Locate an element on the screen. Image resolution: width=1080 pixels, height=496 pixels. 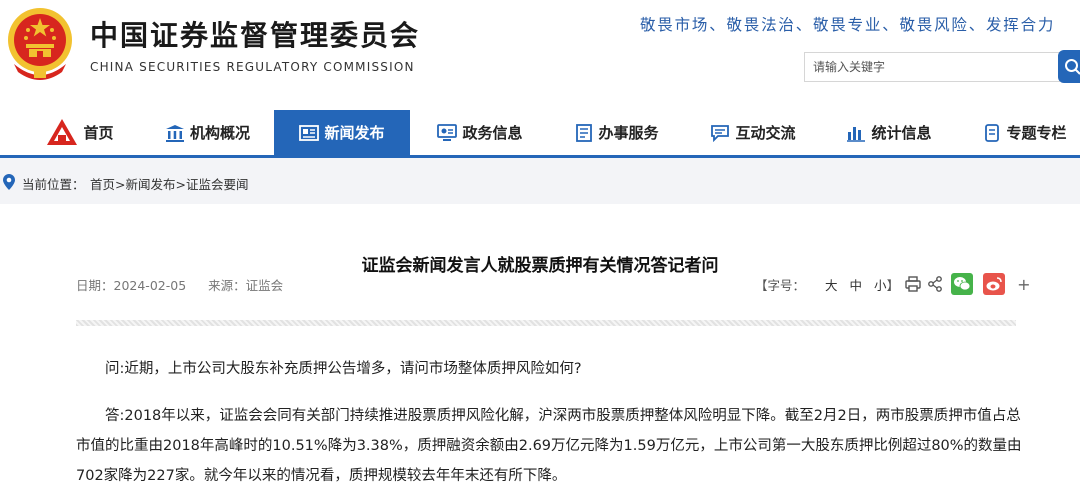
font-size-large: 大 is located at coordinates (831, 284).